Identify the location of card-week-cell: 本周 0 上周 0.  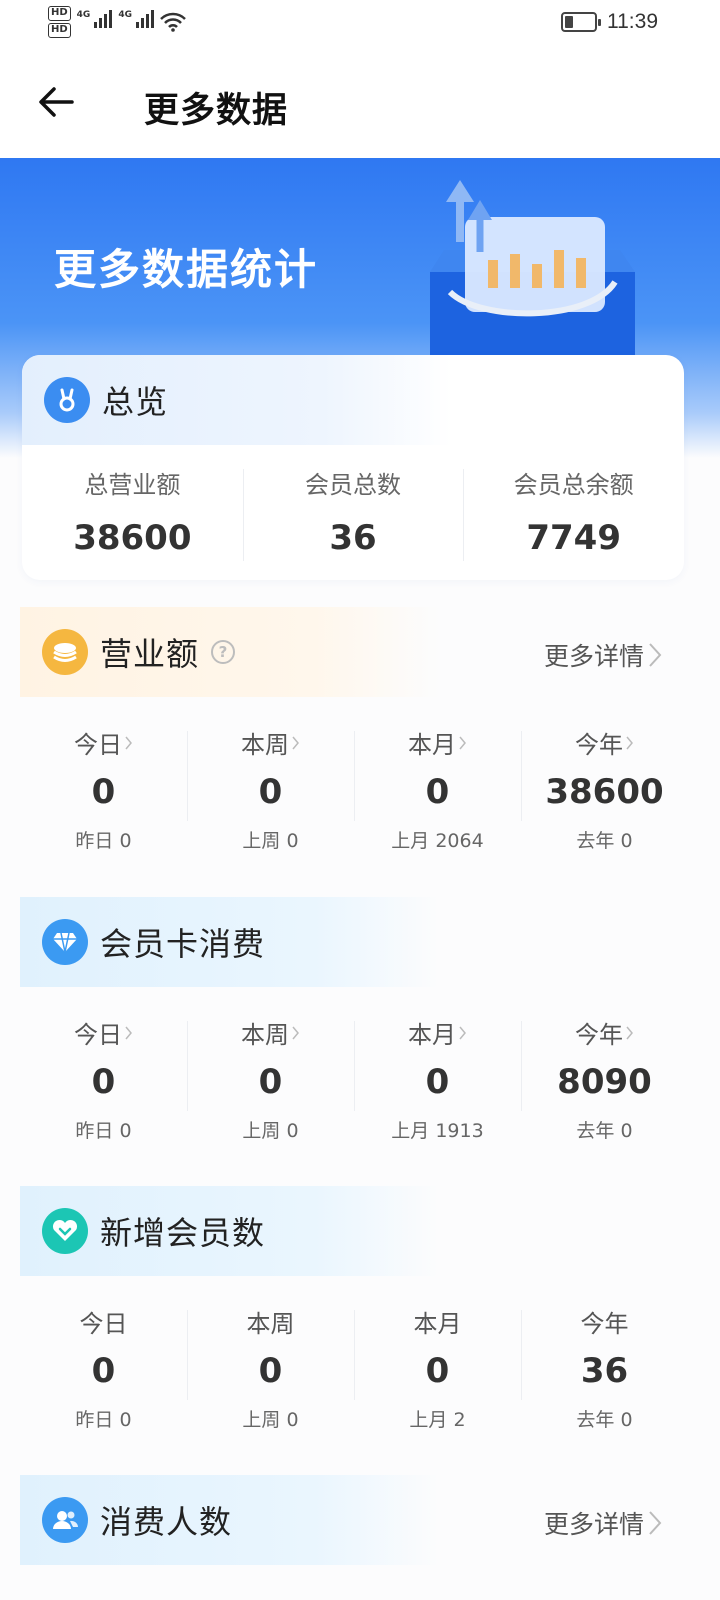
(270, 1079).